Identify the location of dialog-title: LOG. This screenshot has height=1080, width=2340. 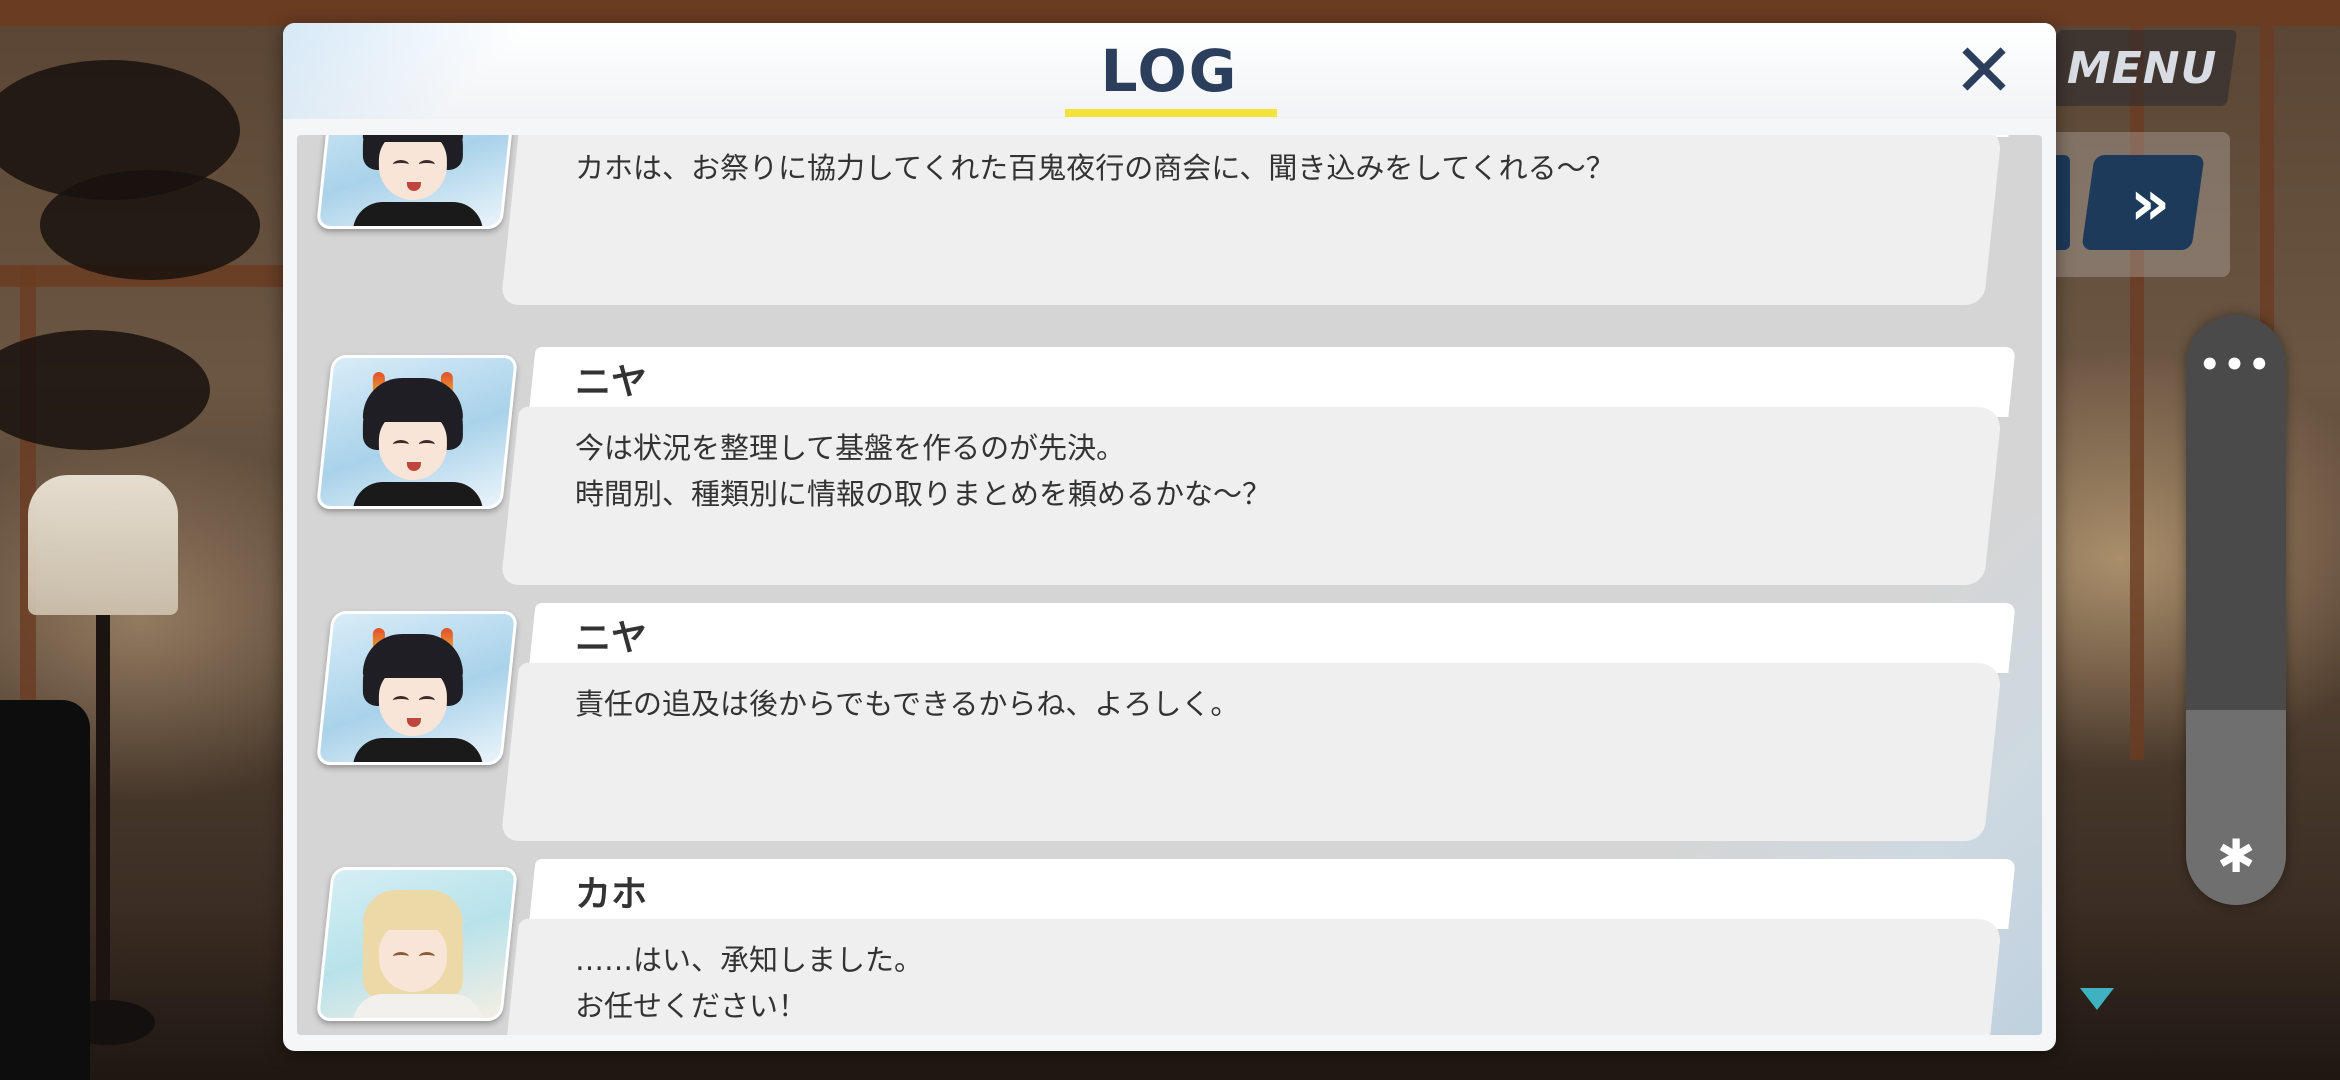
(1169, 71).